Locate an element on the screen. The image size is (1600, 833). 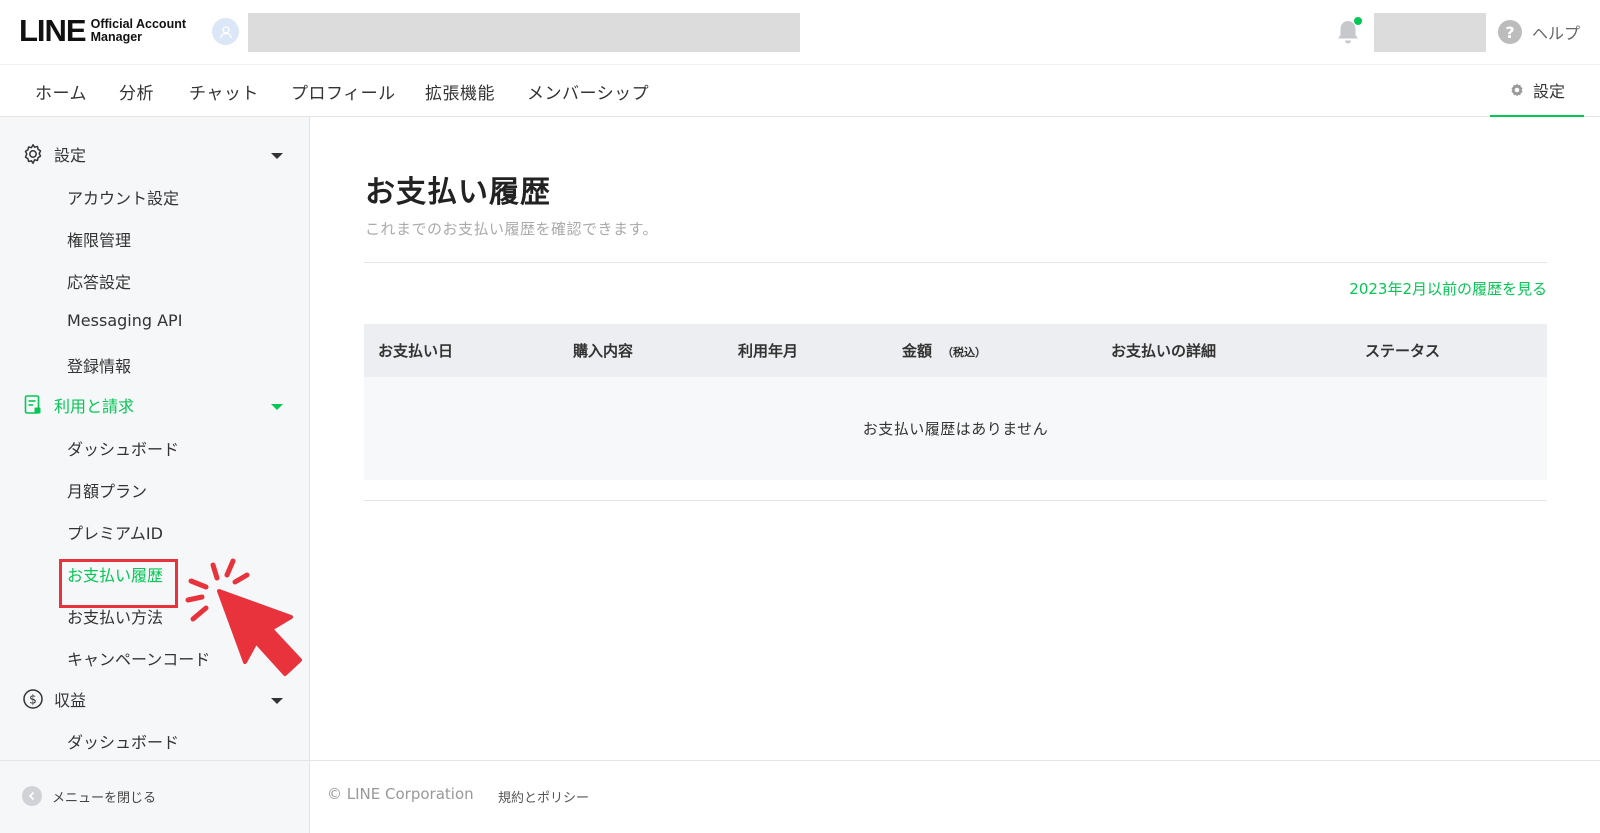
column-header-amount: 金額 （税込） is located at coordinates (944, 350).